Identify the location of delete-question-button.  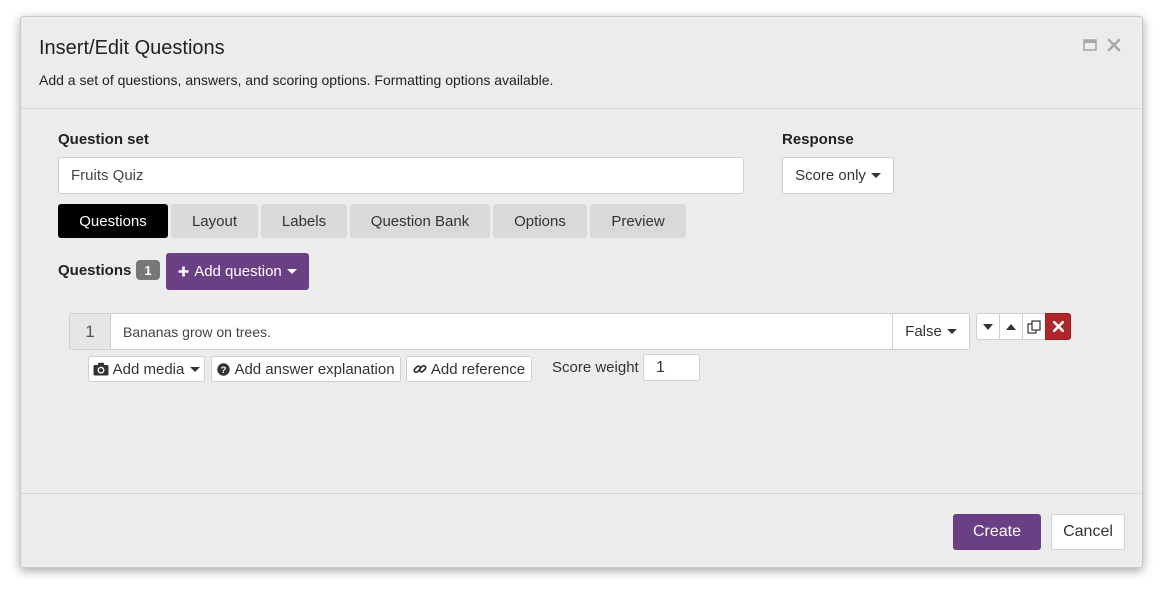
(1058, 326).